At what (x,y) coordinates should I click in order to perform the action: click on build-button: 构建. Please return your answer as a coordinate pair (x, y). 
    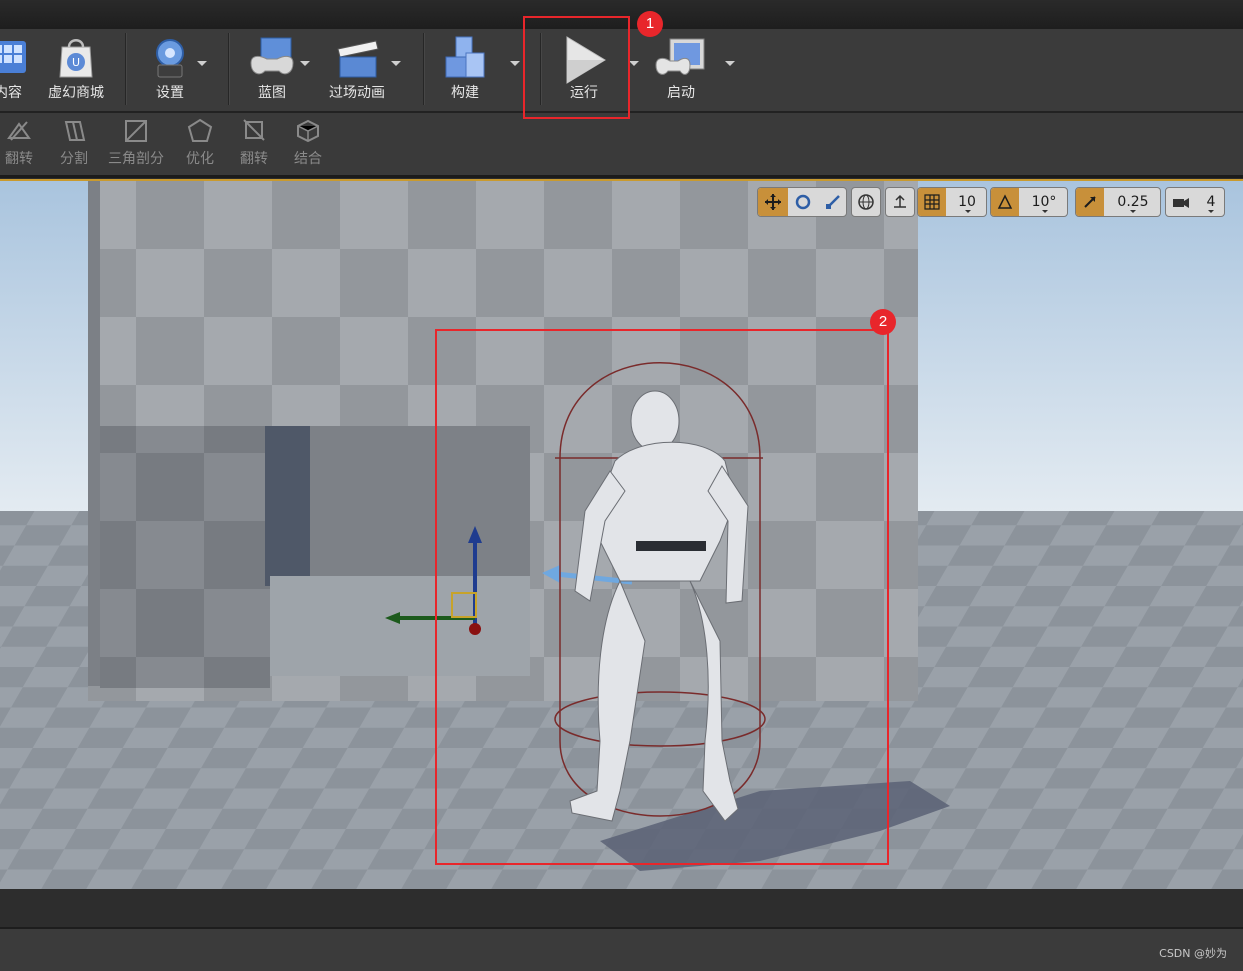
    Looking at the image, I should click on (465, 70).